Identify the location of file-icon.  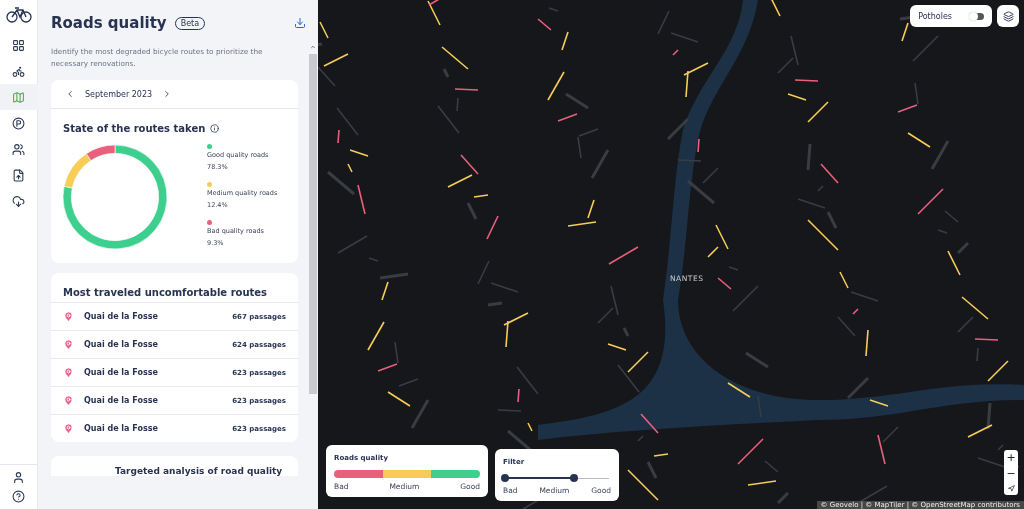
(18, 175).